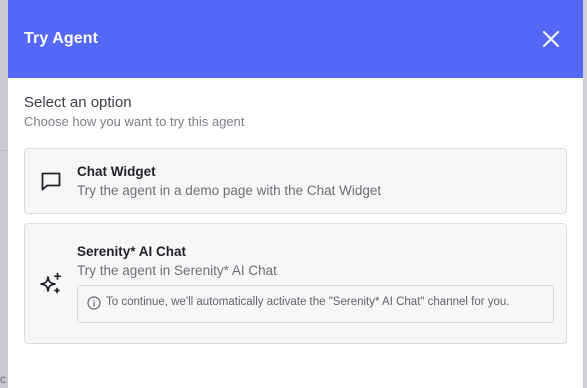 This screenshot has height=388, width=587. I want to click on close-icon, so click(551, 39).